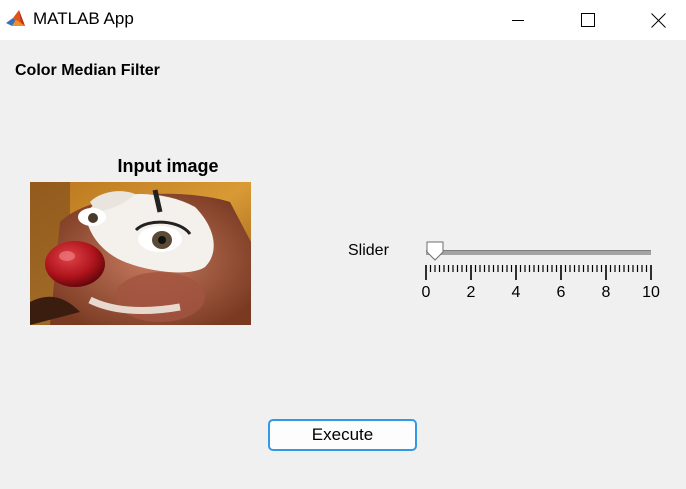  Describe the element at coordinates (606, 292) in the screenshot. I see `slider-tick-label: 8` at that location.